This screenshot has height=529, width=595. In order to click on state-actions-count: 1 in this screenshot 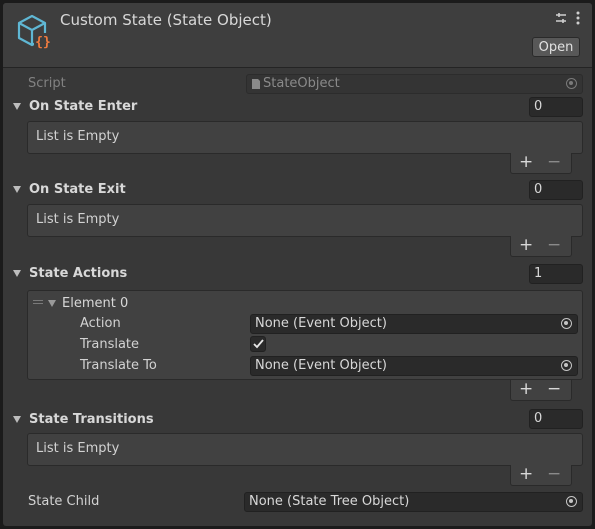, I will do `click(556, 274)`.